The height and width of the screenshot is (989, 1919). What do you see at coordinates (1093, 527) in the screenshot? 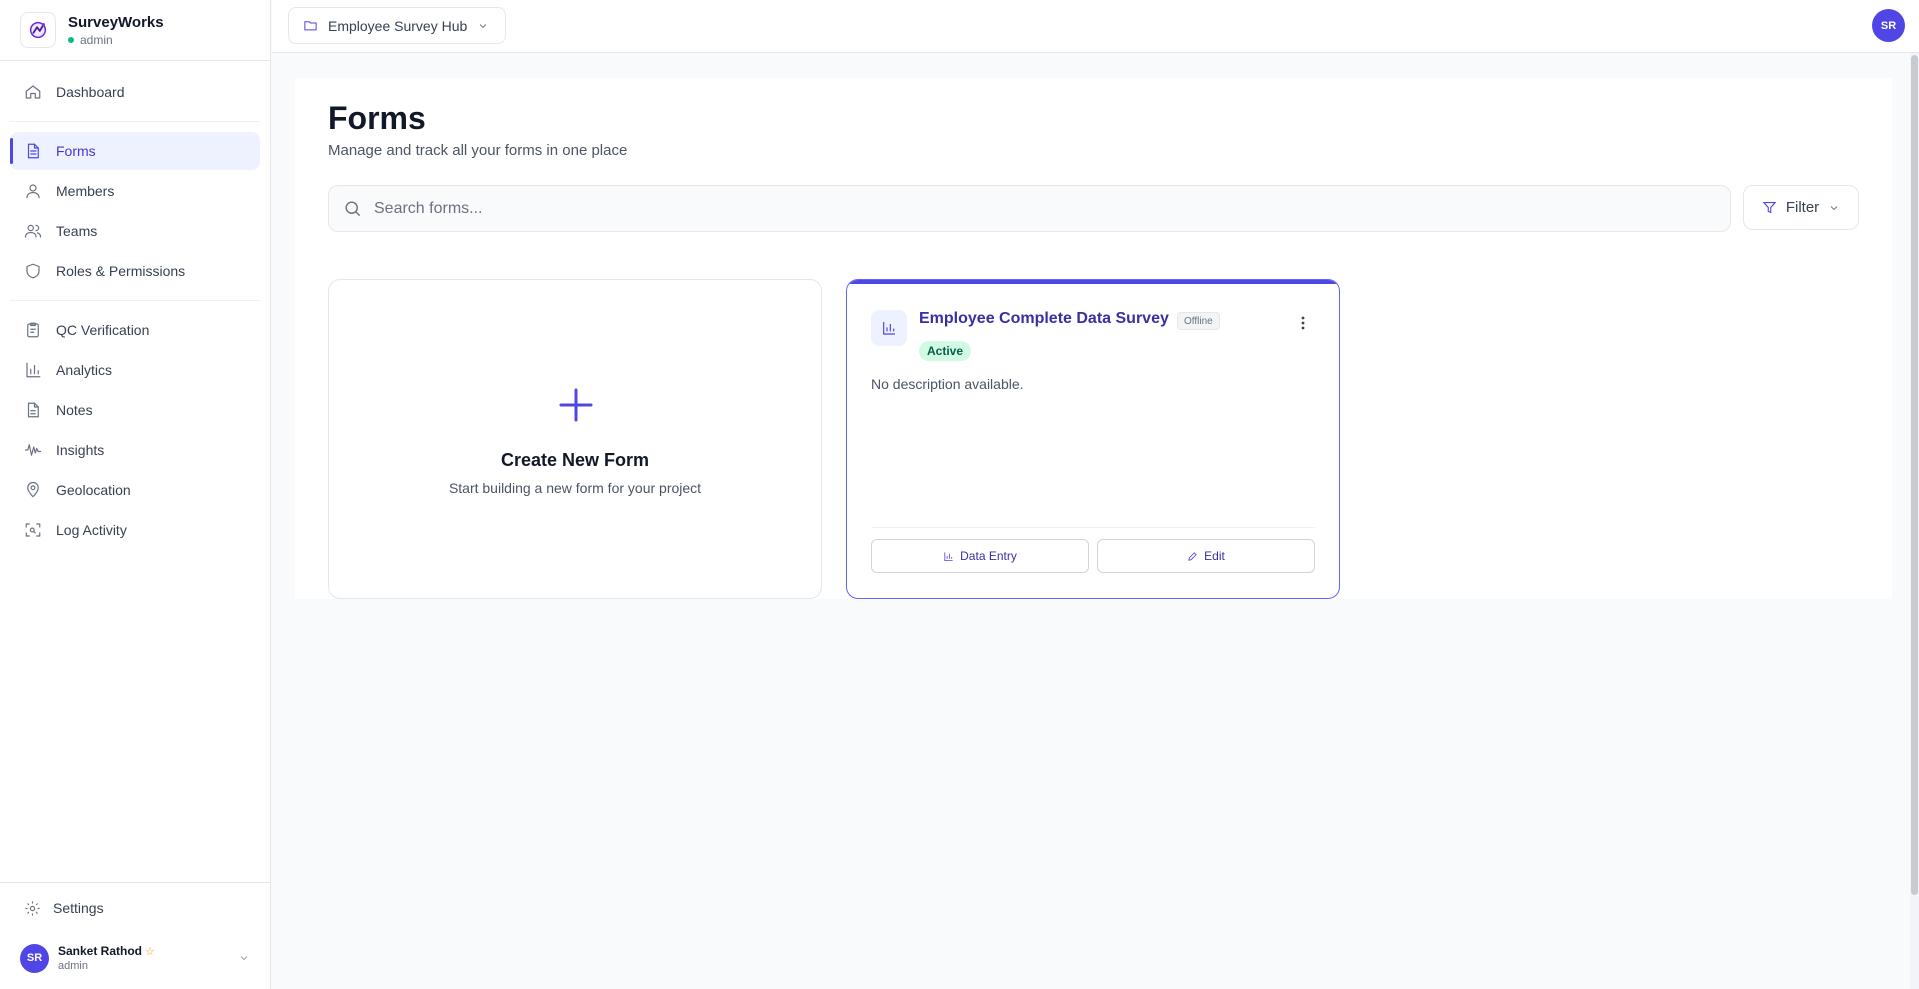
I see `card-divider` at bounding box center [1093, 527].